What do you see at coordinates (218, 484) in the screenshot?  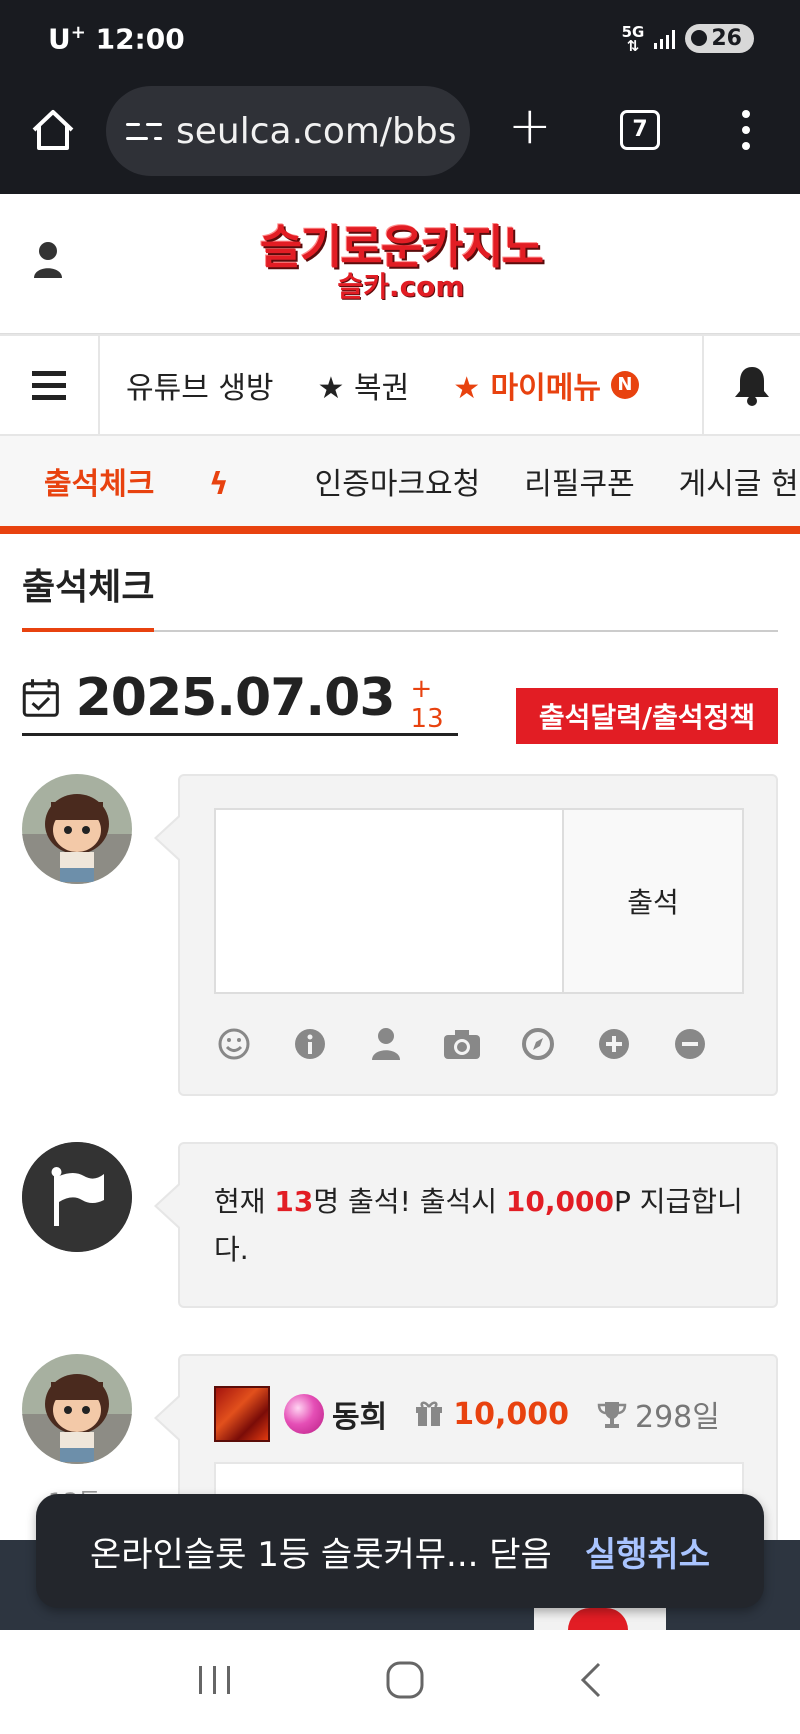 I see `bolt-icon: ϟ` at bounding box center [218, 484].